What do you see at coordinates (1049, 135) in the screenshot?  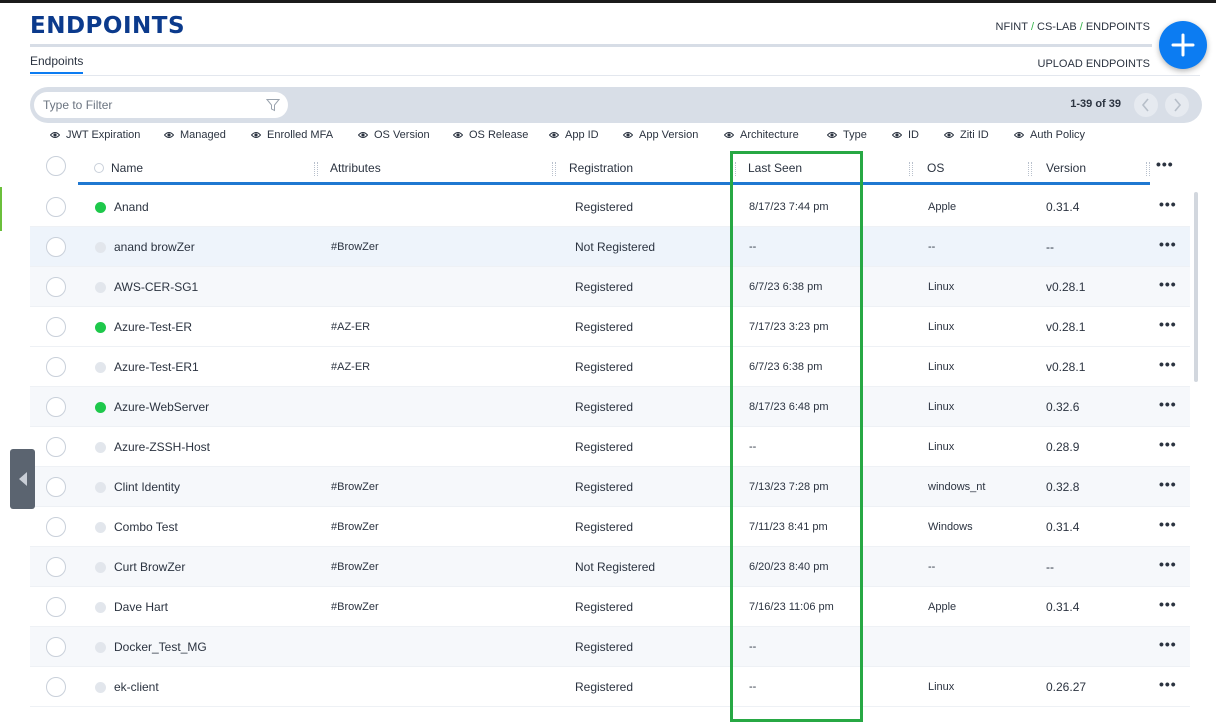 I see `column-toggle-auth-policy: Auth Policy` at bounding box center [1049, 135].